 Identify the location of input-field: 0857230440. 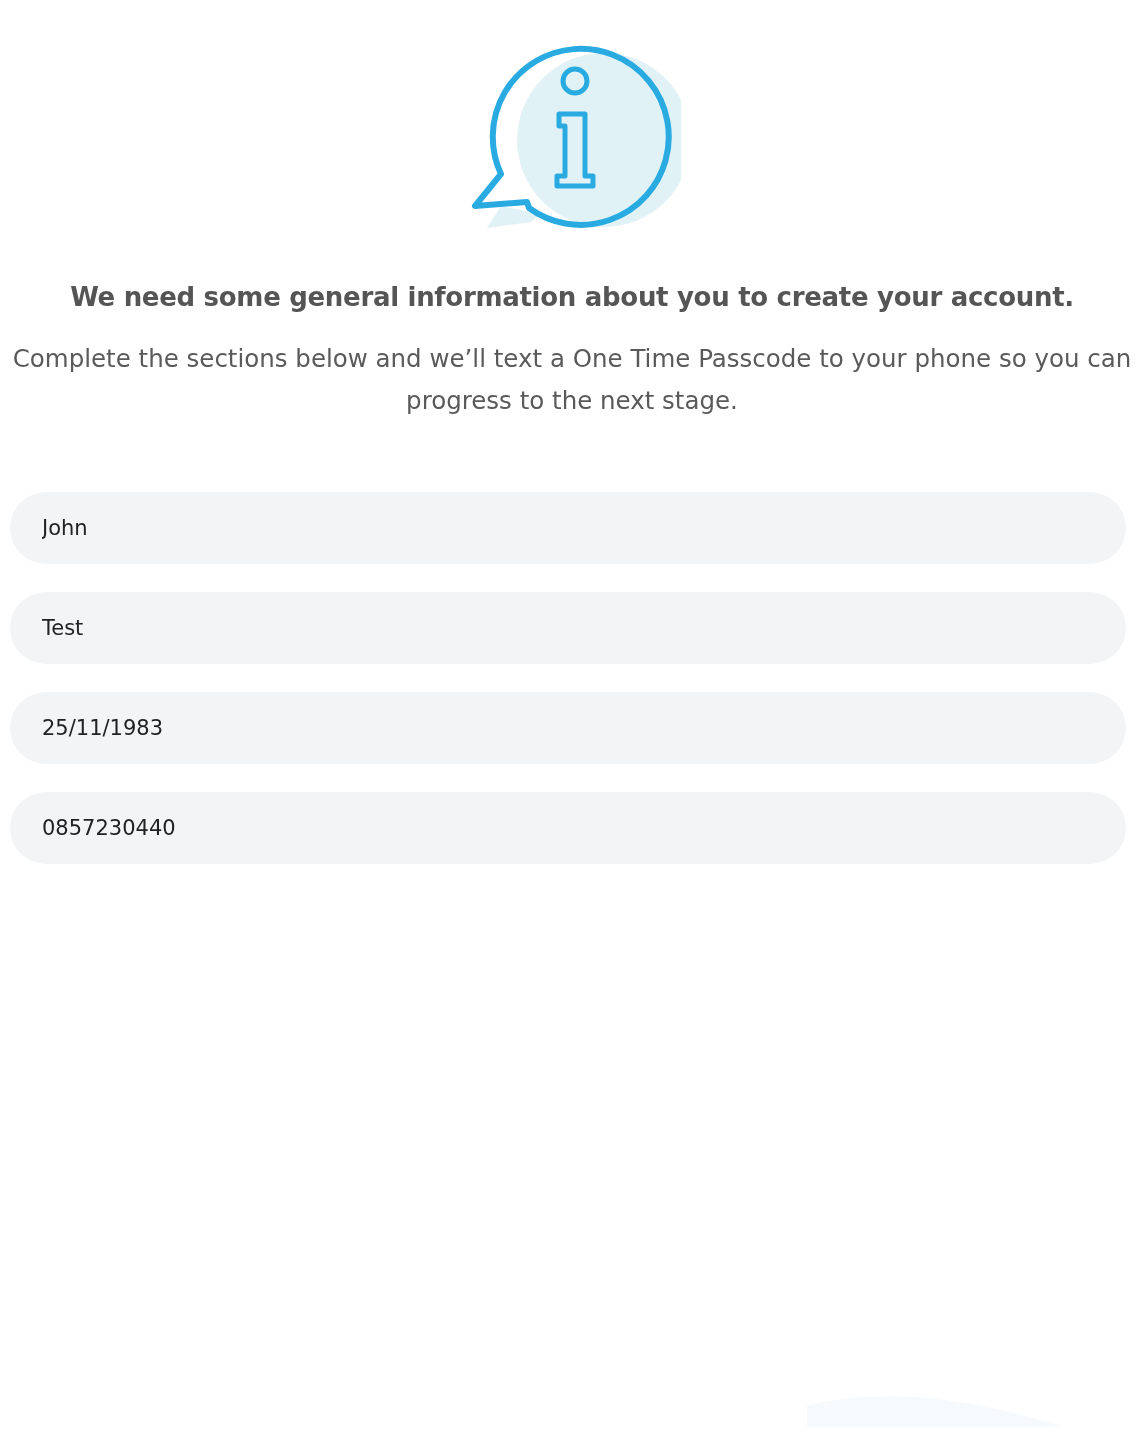
(568, 828).